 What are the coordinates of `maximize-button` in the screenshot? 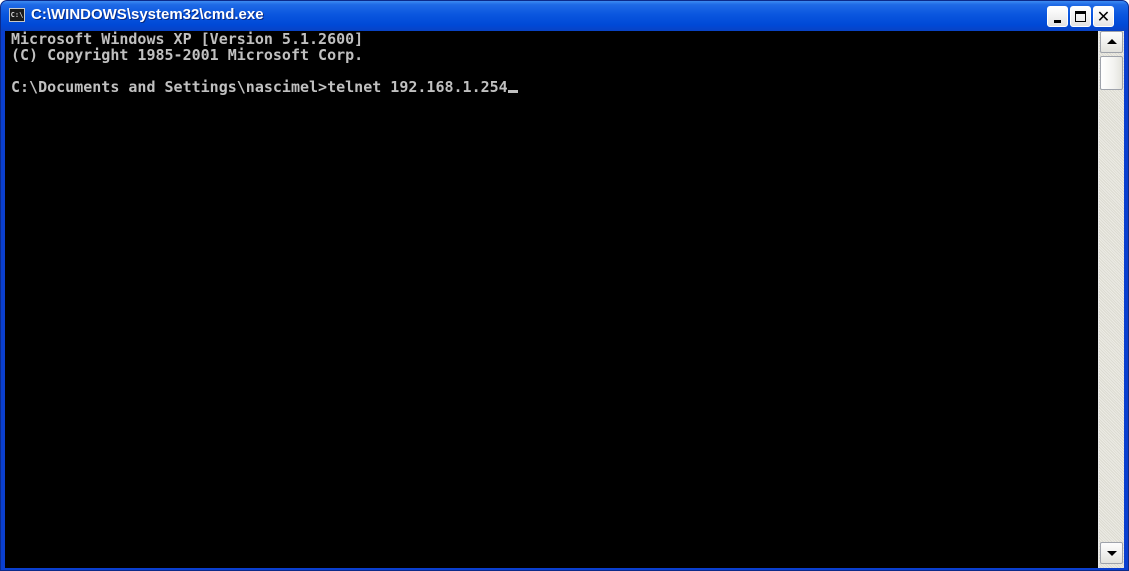 It's located at (1080, 16).